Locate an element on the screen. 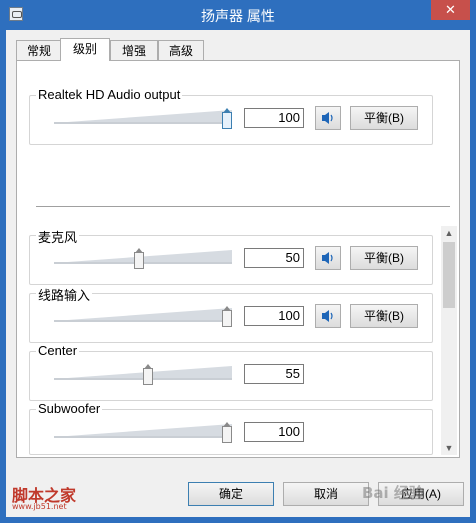  channel-line-in-group: 线路输入 100 平衡(B) is located at coordinates (231, 314).